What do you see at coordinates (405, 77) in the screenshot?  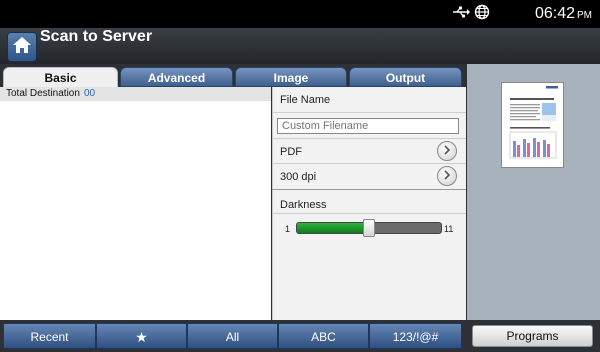 I see `tab-output: Output` at bounding box center [405, 77].